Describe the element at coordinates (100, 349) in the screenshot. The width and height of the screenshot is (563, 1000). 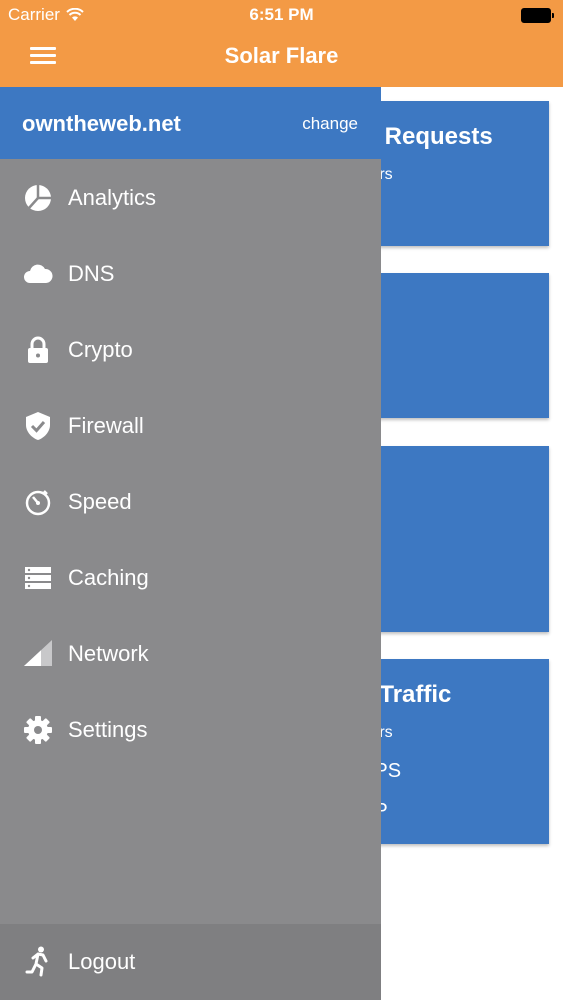
I see `menu-item-label: Crypto` at that location.